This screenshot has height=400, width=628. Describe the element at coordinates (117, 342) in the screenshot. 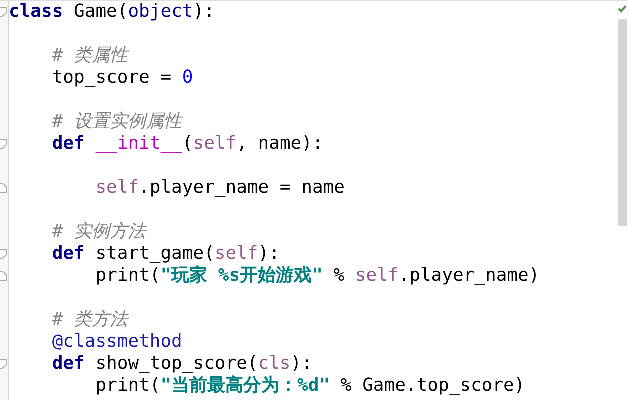

I see `code-line: @classmethod` at that location.